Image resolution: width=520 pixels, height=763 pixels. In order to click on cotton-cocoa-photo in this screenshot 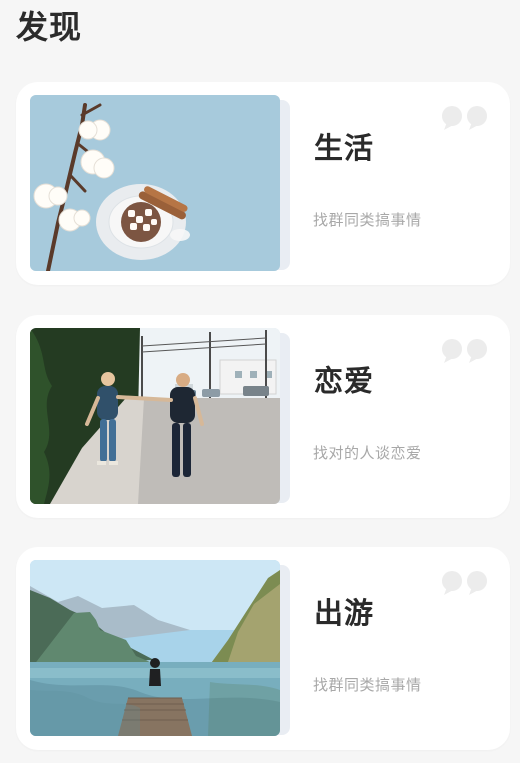, I will do `click(155, 183)`.